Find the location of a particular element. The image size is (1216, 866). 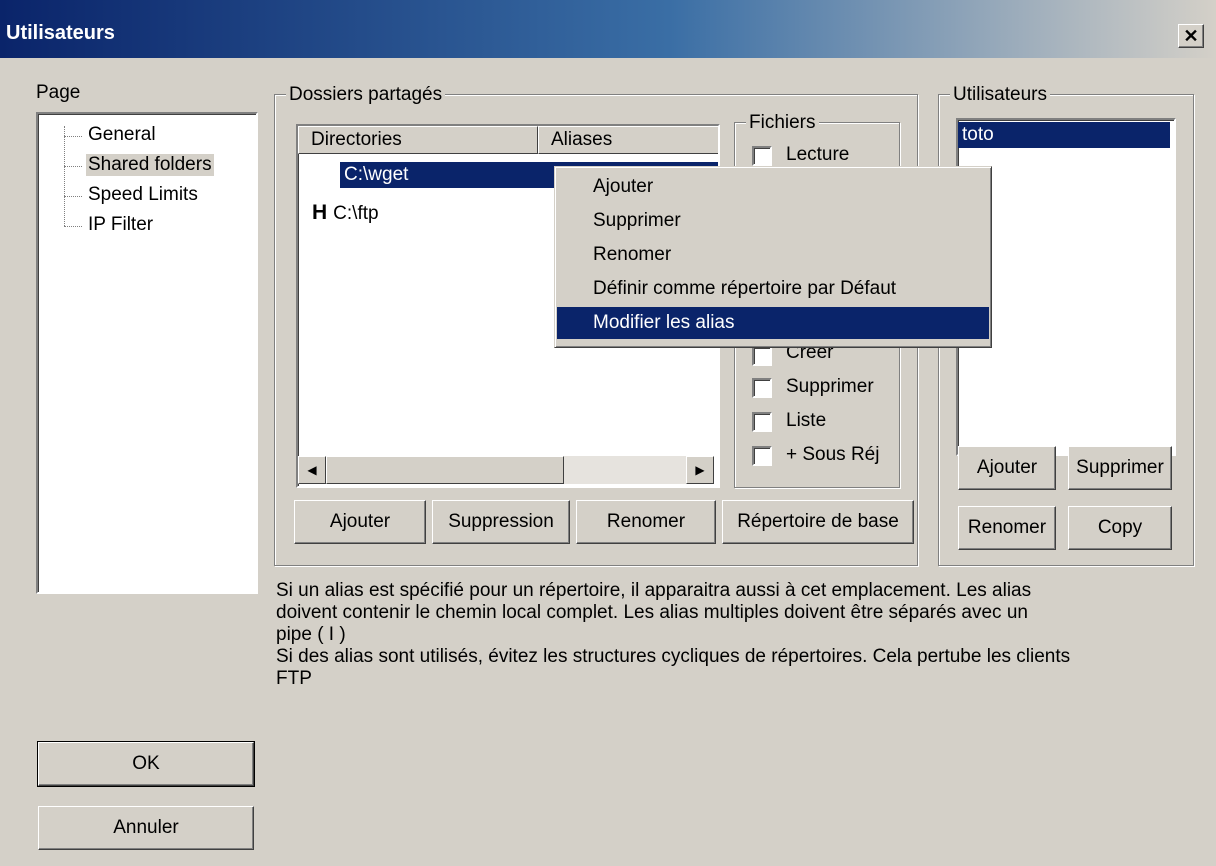

checkbox-liste is located at coordinates (762, 422).